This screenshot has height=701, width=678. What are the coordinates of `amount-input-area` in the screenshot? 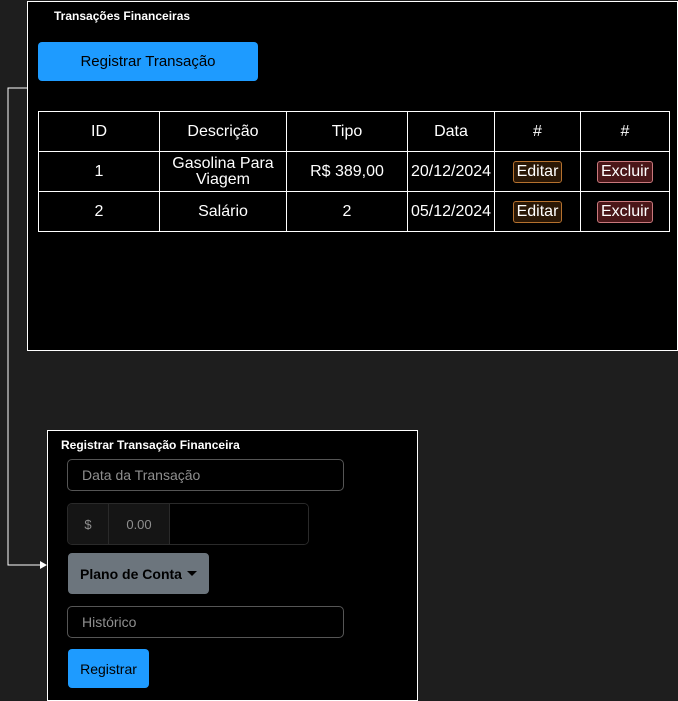 It's located at (239, 524).